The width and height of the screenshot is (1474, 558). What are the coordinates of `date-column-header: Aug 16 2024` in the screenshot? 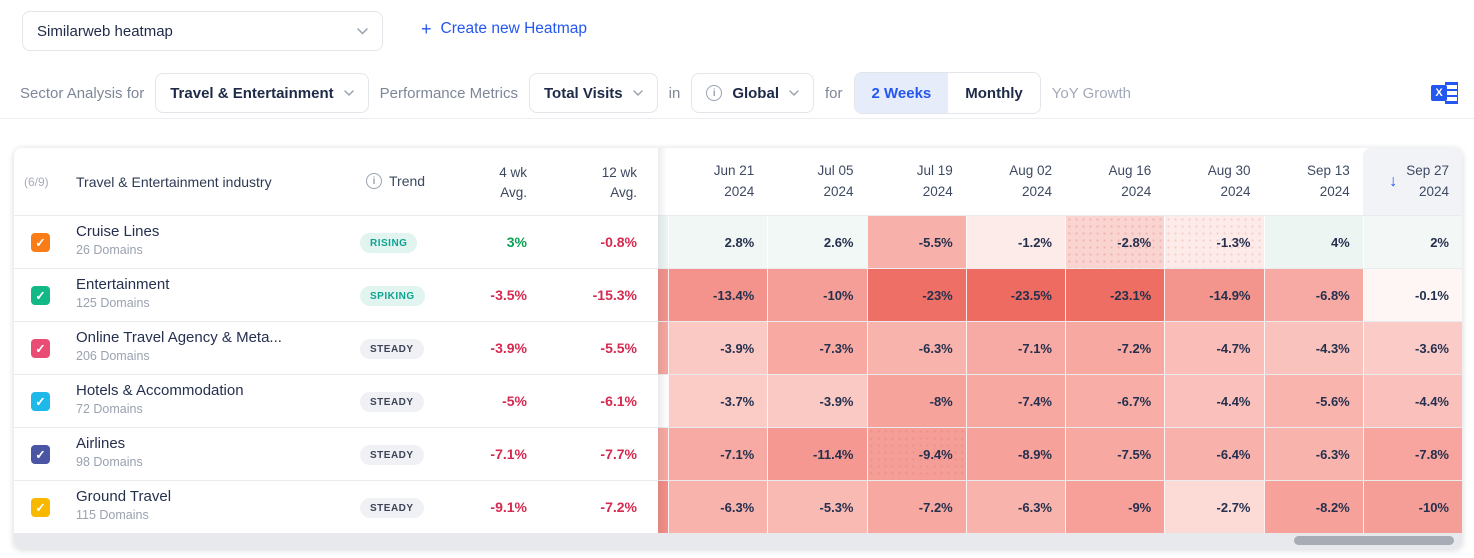 It's located at (1114, 181).